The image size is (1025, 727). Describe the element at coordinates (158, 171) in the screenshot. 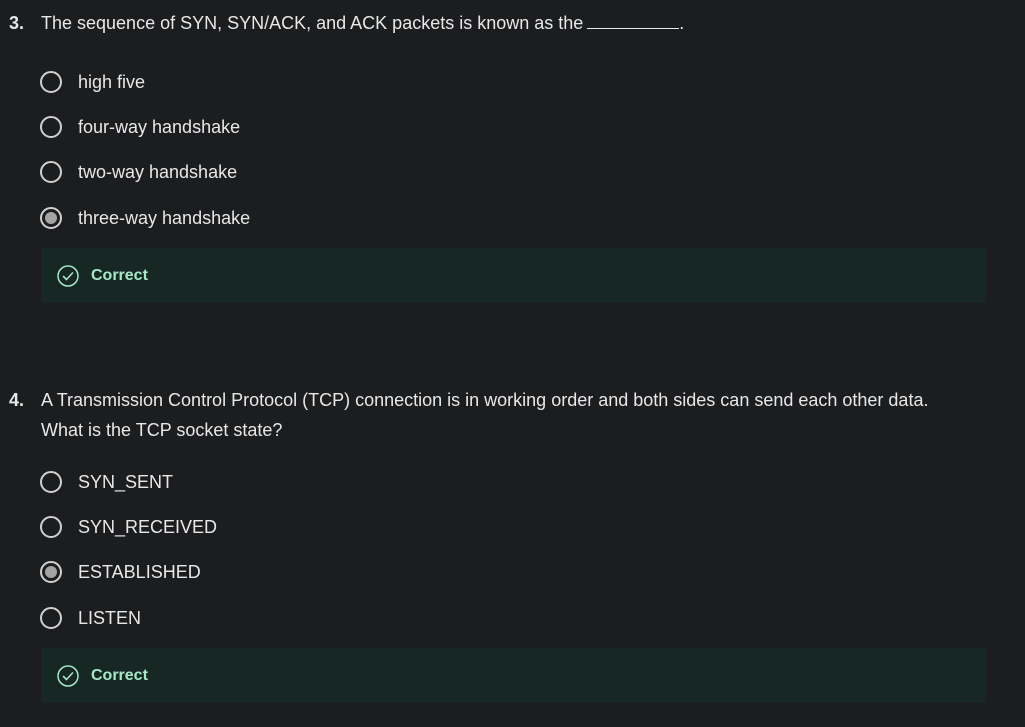

I see `option-label: two-way handshake` at that location.